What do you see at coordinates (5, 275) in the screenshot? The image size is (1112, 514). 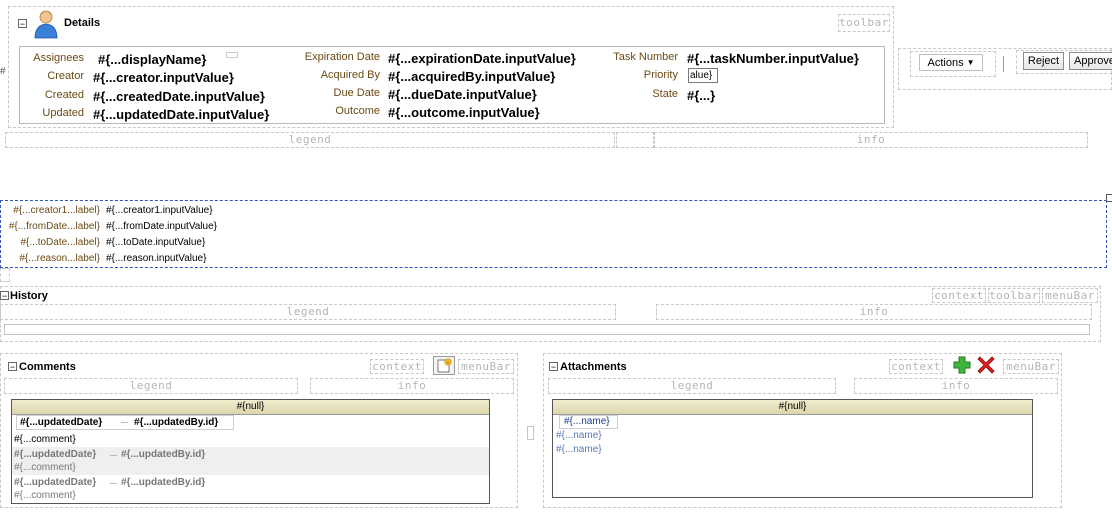 I see `form-bottom-stub` at bounding box center [5, 275].